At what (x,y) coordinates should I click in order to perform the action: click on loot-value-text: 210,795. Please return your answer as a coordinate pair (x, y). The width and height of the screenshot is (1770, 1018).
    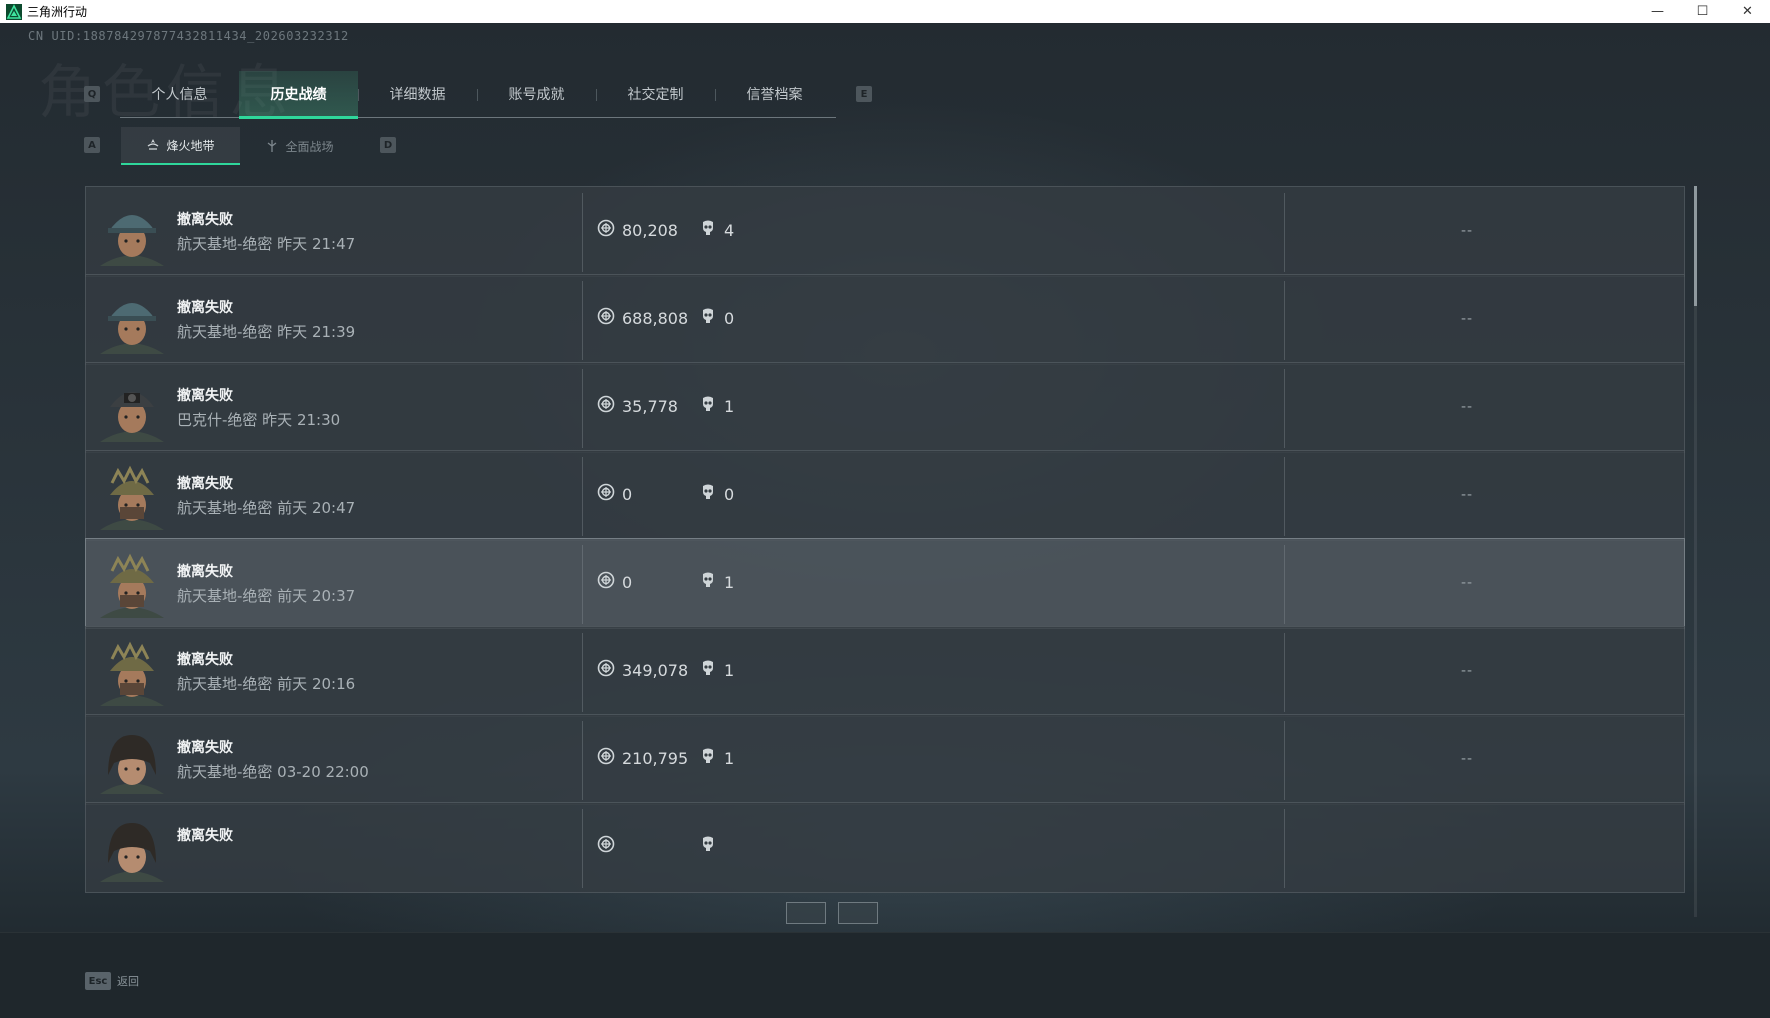
    Looking at the image, I should click on (655, 758).